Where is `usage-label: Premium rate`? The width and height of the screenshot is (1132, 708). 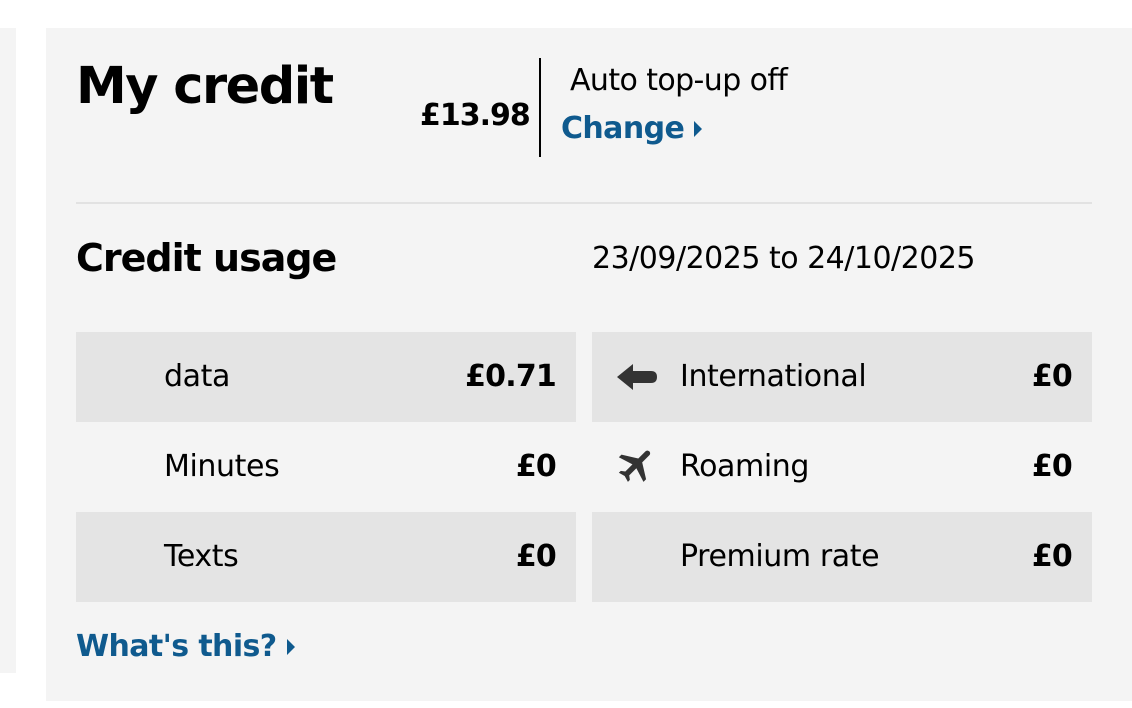
usage-label: Premium rate is located at coordinates (780, 556).